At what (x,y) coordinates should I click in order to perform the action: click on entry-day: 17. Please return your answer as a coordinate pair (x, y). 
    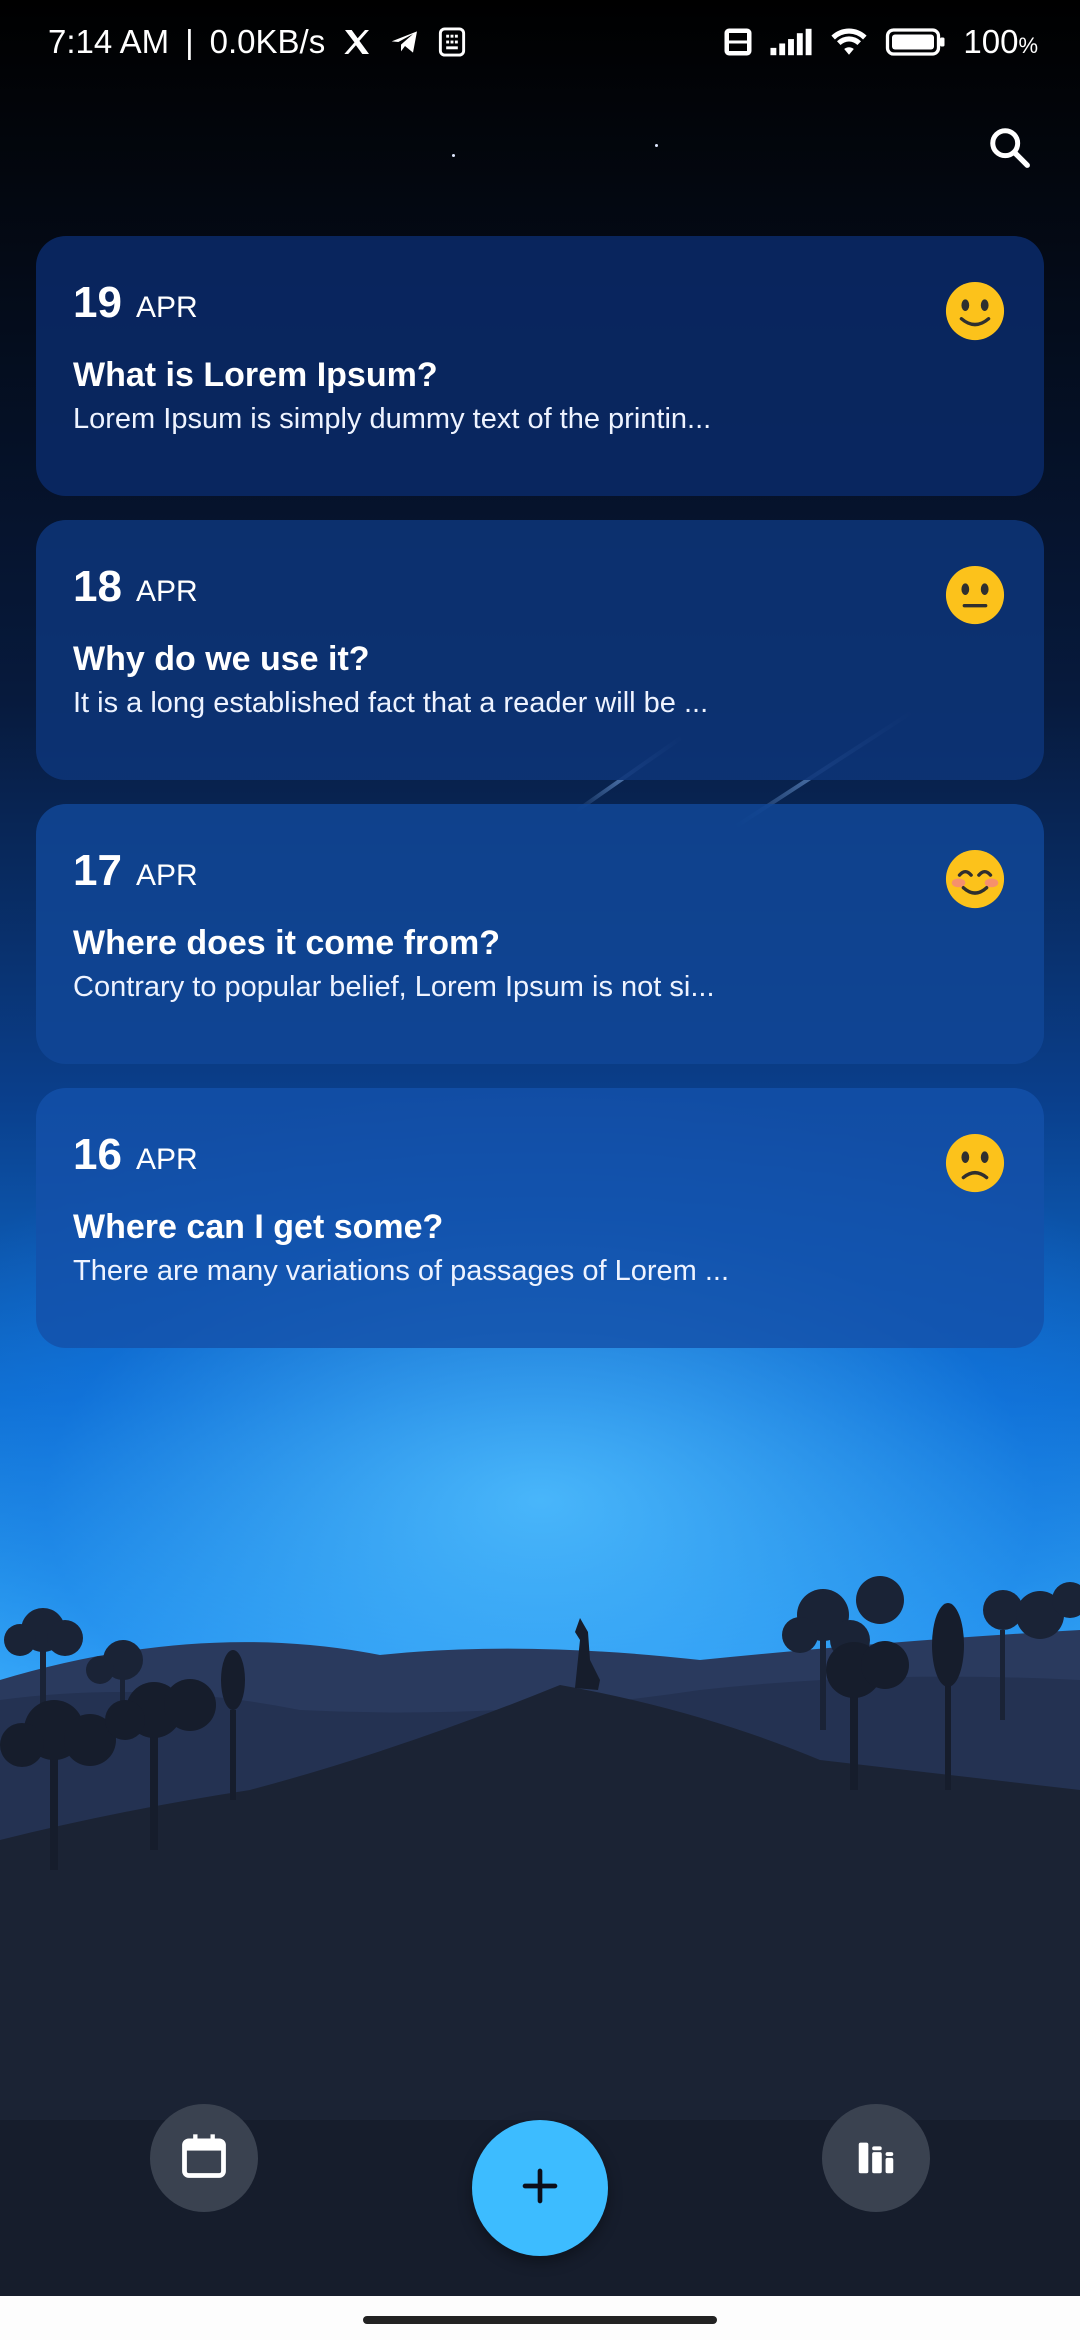
    Looking at the image, I should click on (97, 870).